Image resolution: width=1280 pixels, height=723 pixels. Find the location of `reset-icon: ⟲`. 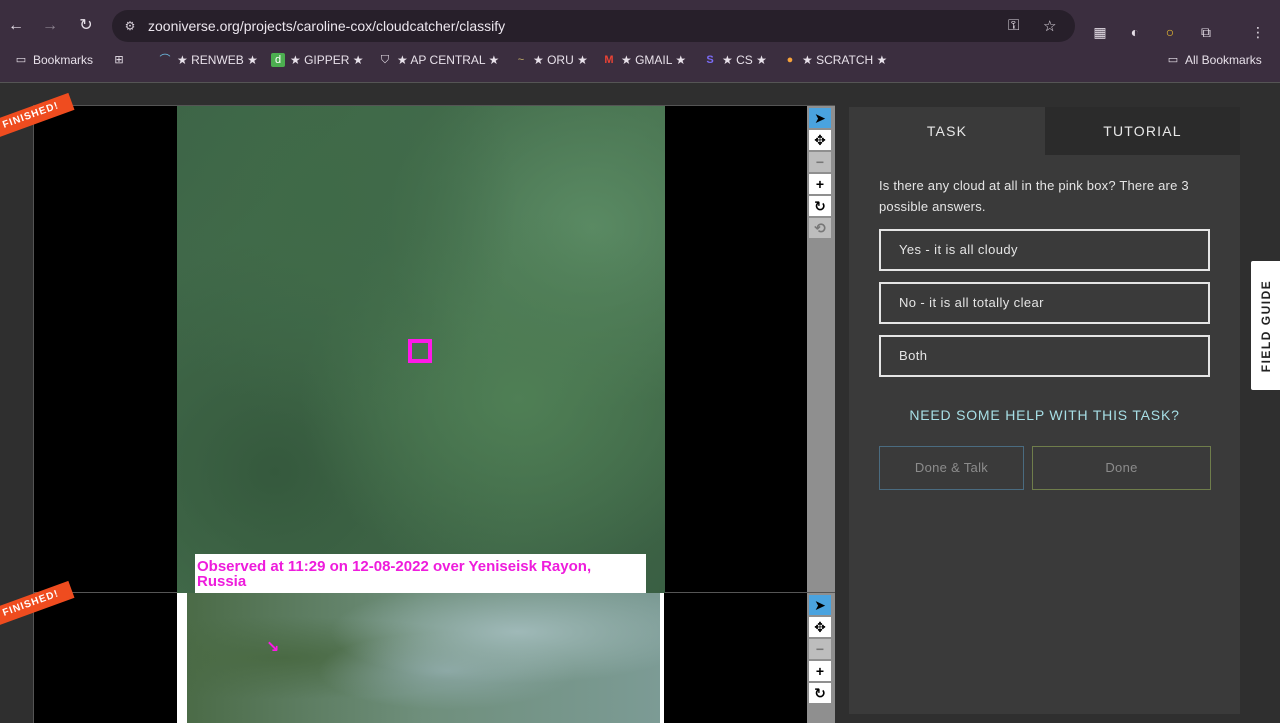

reset-icon: ⟲ is located at coordinates (820, 228).